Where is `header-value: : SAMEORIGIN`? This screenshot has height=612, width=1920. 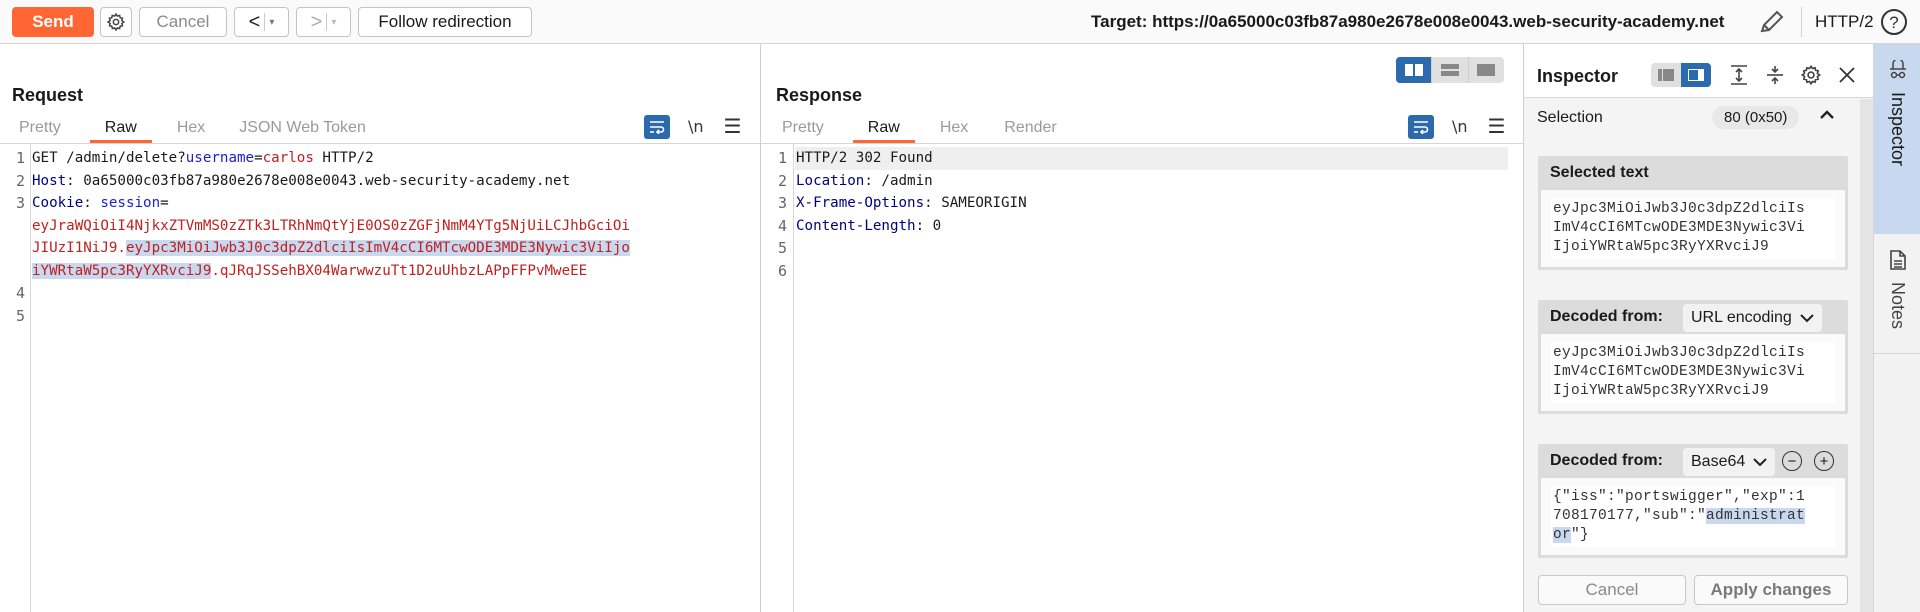
header-value: : SAMEORIGIN is located at coordinates (975, 203).